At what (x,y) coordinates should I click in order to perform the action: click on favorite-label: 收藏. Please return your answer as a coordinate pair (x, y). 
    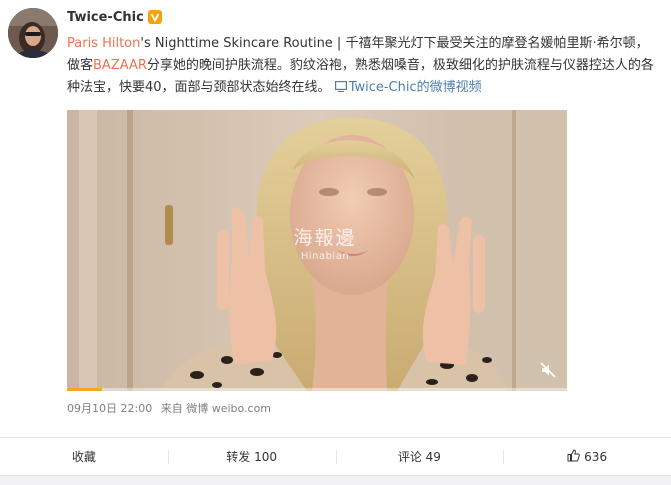
    Looking at the image, I should click on (83, 457).